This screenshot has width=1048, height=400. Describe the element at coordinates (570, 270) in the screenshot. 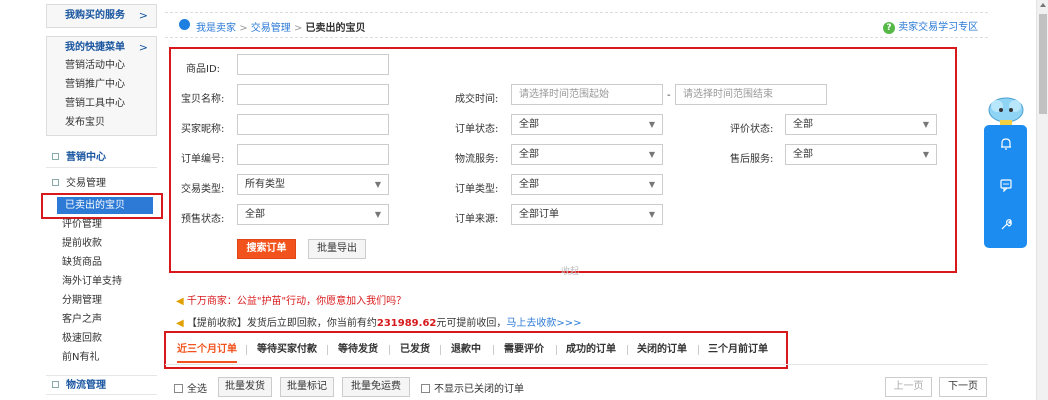

I see `collapse-link: 收起` at that location.